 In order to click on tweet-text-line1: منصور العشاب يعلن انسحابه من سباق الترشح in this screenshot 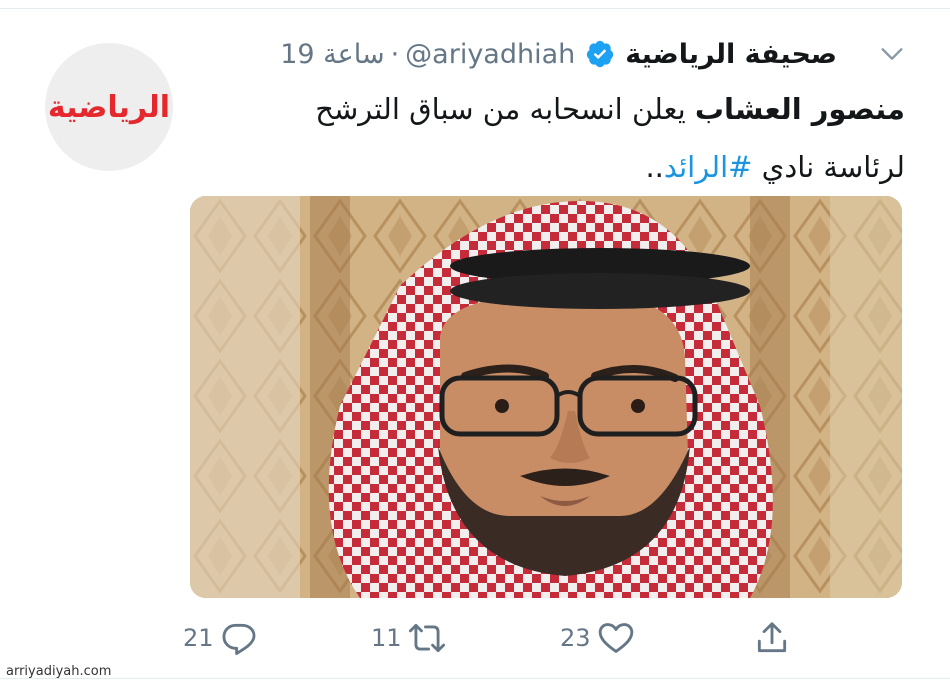, I will do `click(565, 109)`.